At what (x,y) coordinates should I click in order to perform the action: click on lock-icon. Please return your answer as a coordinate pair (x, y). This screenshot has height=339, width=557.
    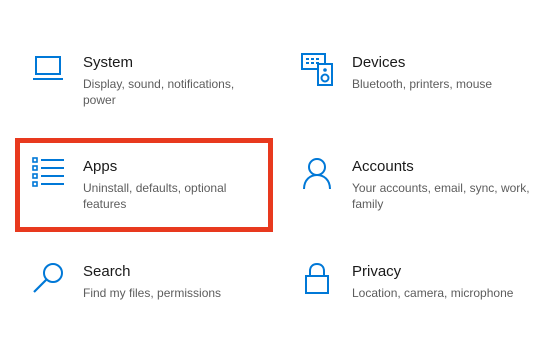
    Looking at the image, I should click on (318, 279).